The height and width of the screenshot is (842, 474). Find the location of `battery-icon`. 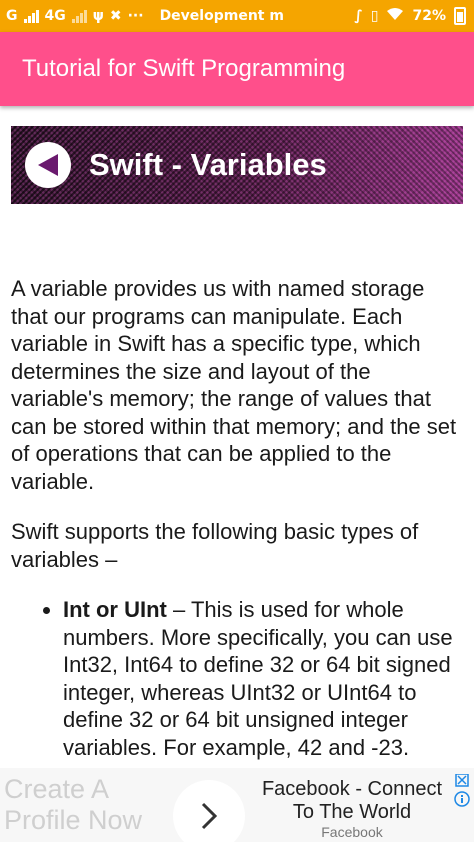

battery-icon is located at coordinates (460, 16).